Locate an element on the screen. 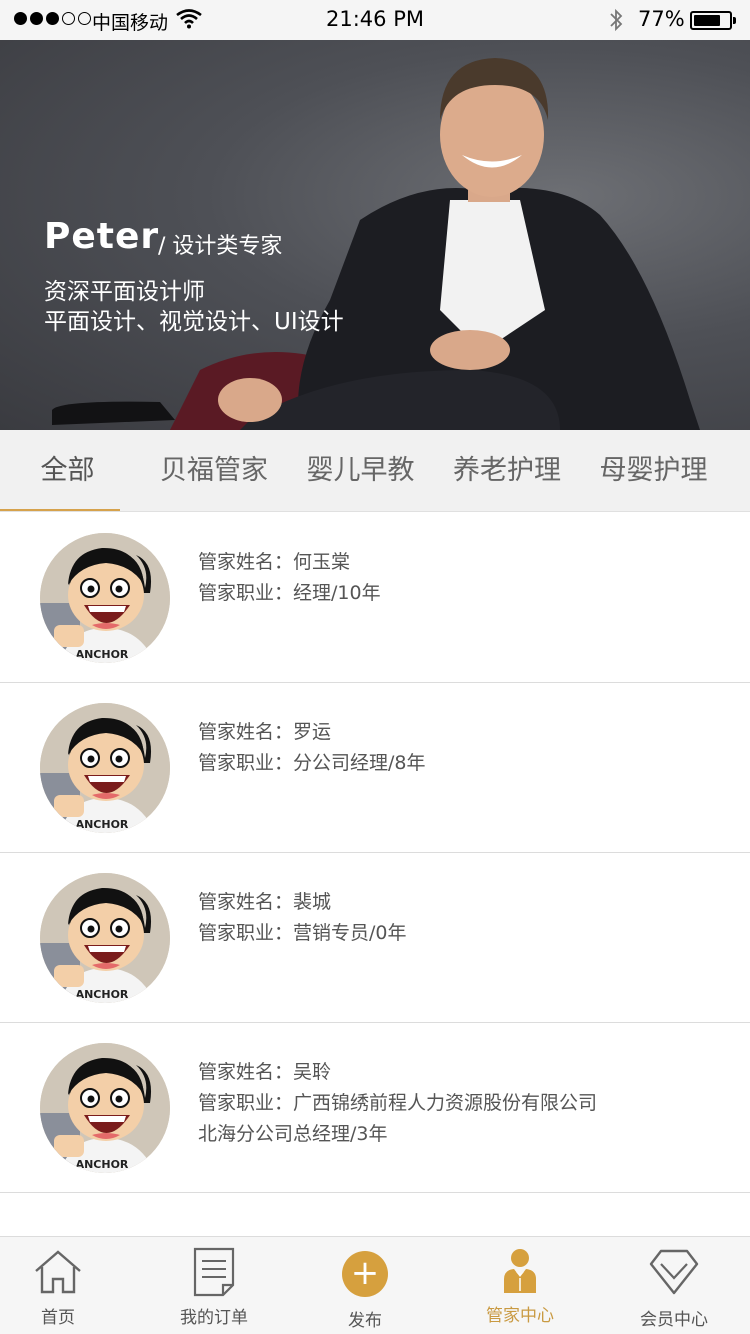 This screenshot has width=750, height=1334. nav-member-center-label: 会员中心 is located at coordinates (674, 1320).